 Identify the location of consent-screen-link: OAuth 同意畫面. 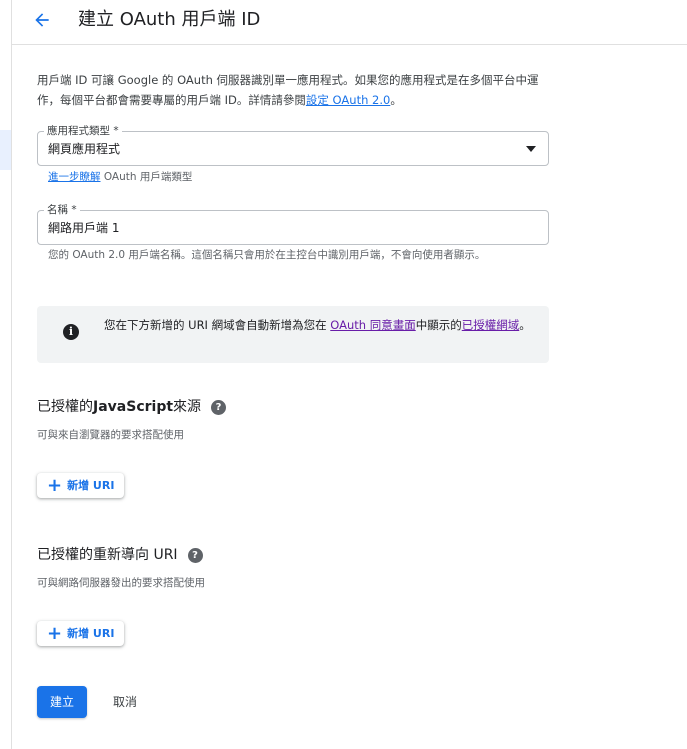
(372, 325).